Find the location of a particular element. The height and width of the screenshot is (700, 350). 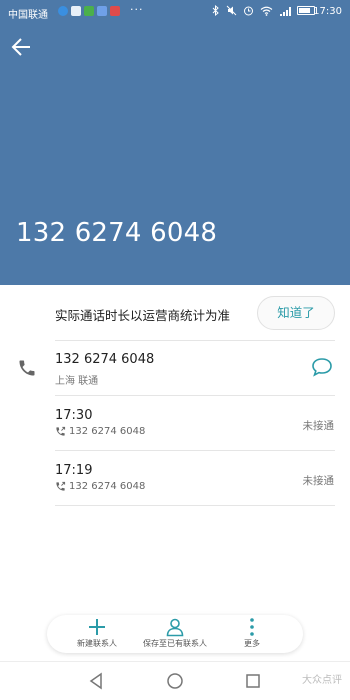

back-button is located at coordinates (23, 47).